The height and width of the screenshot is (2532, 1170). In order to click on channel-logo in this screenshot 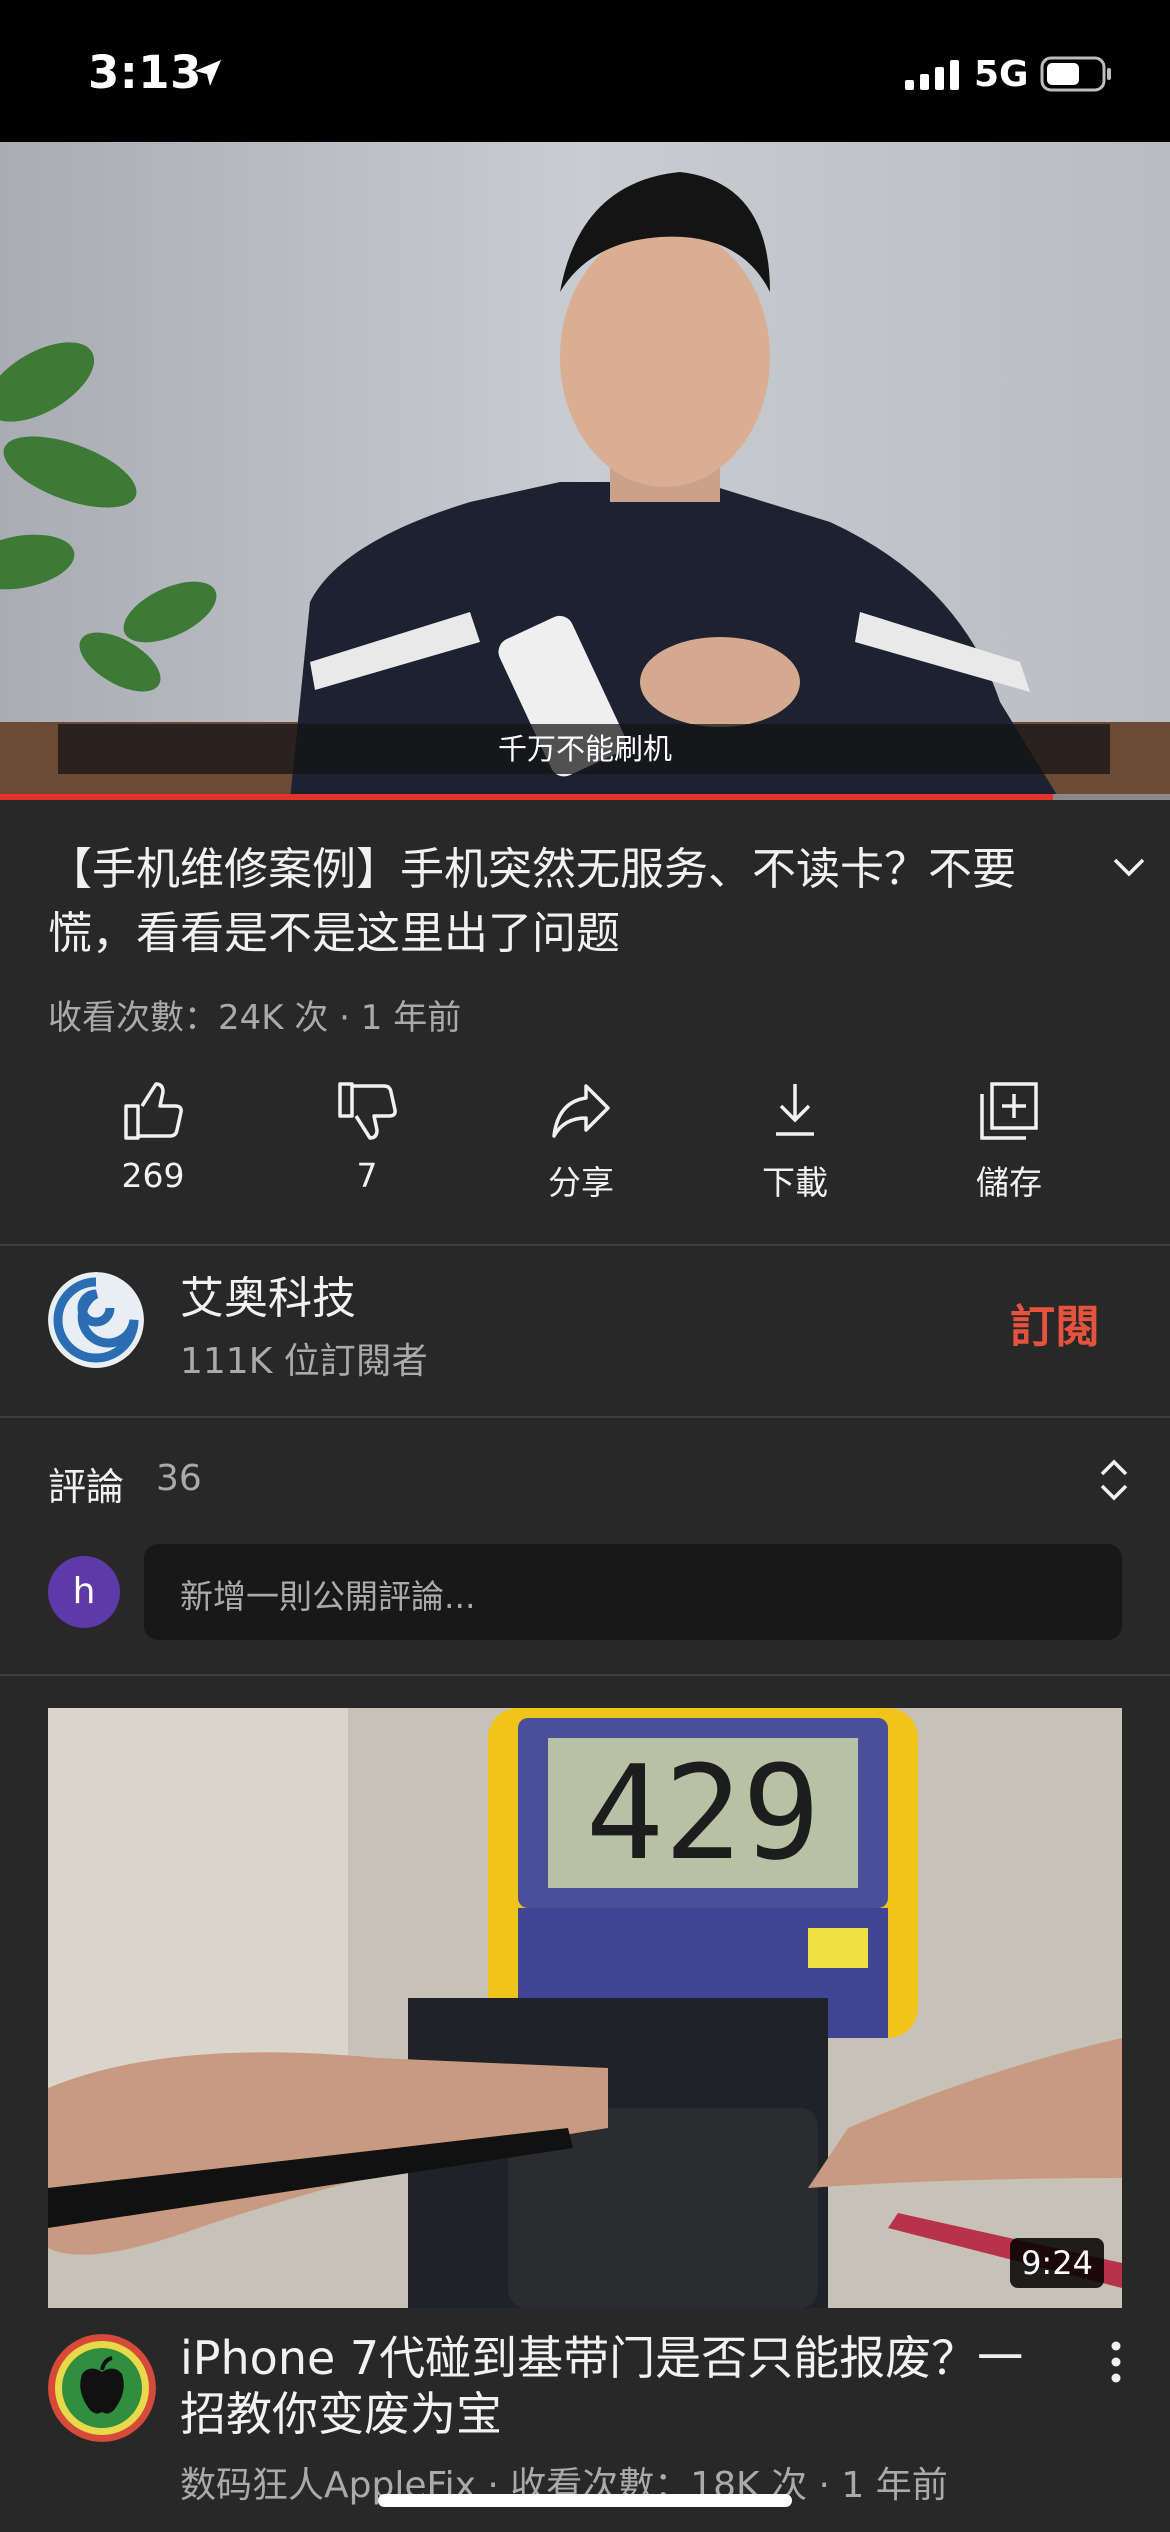, I will do `click(96, 1320)`.